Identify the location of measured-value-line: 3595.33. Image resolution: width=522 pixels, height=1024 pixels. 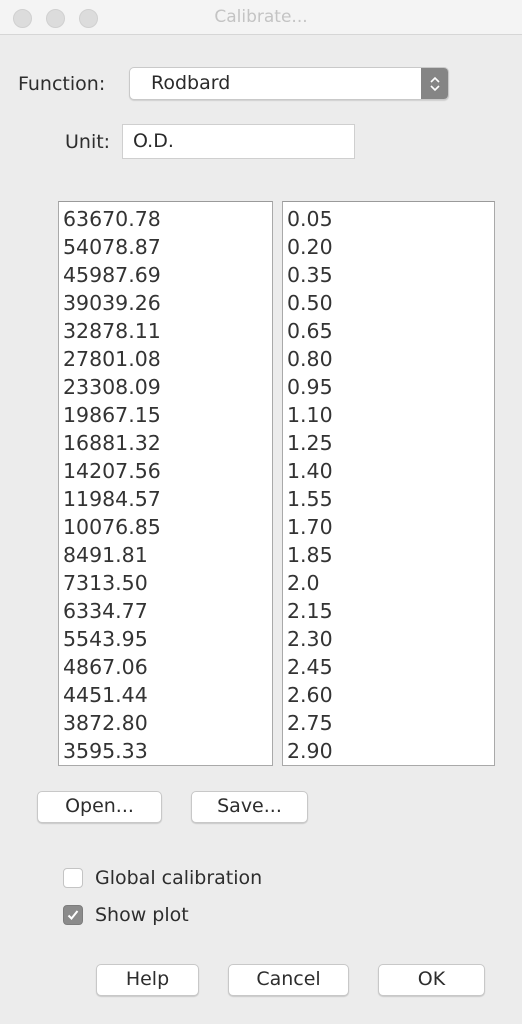
(105, 751).